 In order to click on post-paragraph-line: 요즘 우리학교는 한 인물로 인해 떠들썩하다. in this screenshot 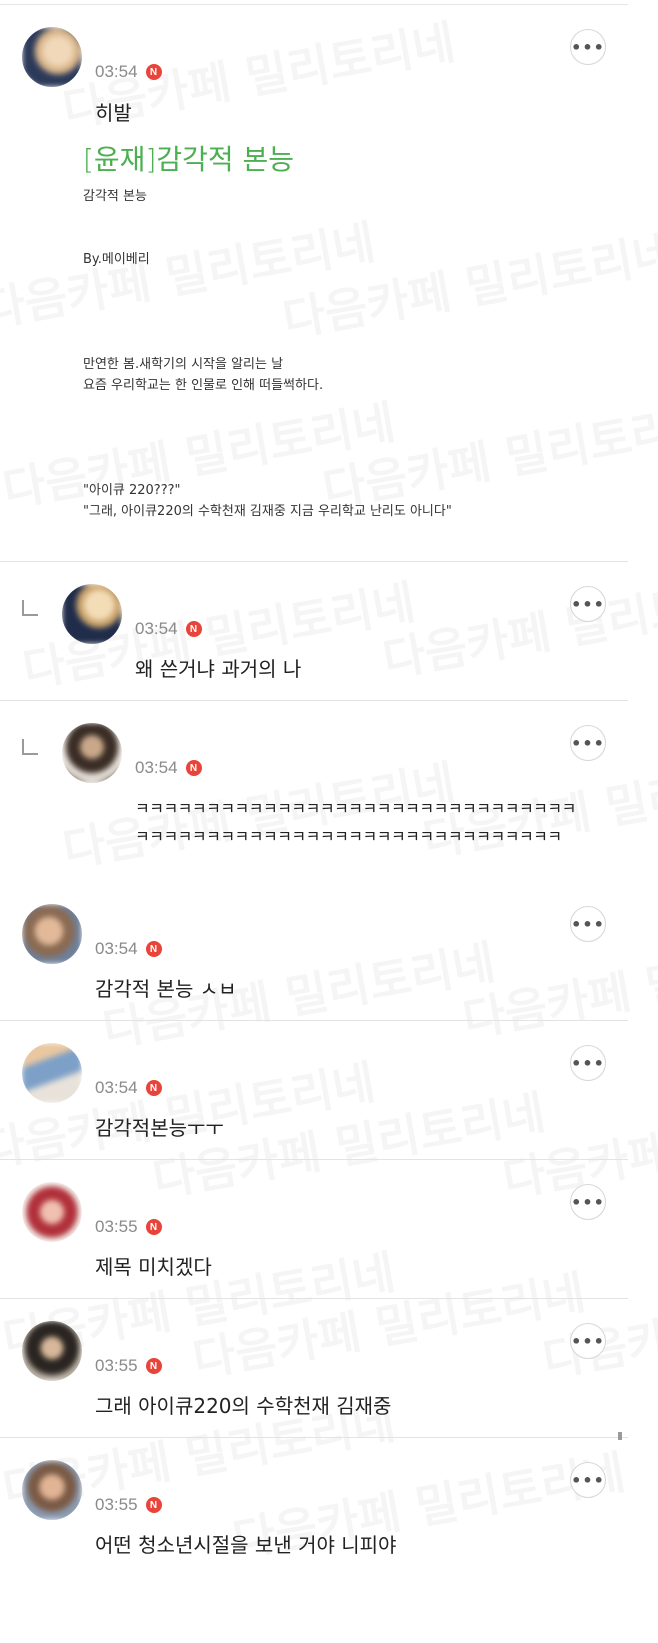, I will do `click(203, 385)`.